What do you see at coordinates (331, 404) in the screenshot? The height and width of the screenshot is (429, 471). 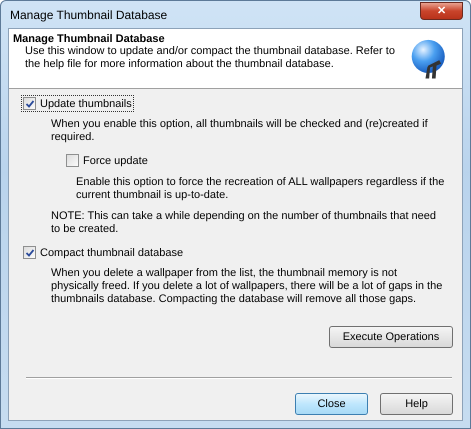 I see `dialog-button: Close` at bounding box center [331, 404].